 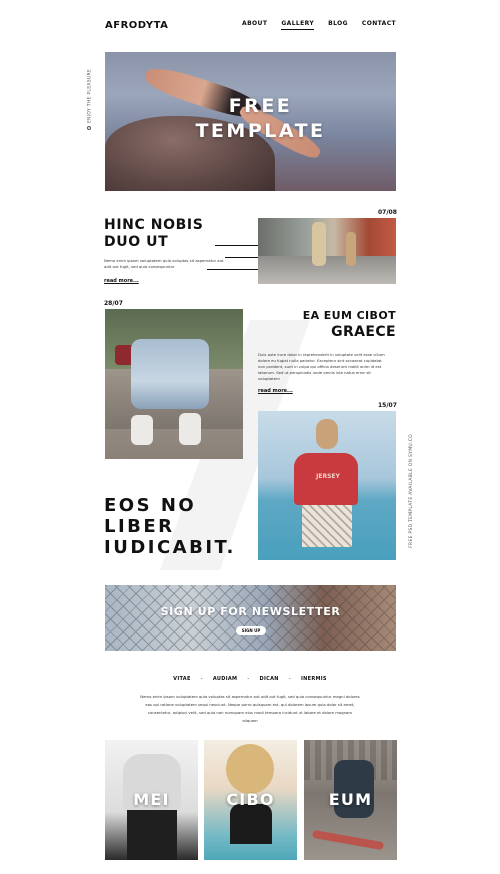 I want to click on article3-photo: JERSEY, so click(x=327, y=485).